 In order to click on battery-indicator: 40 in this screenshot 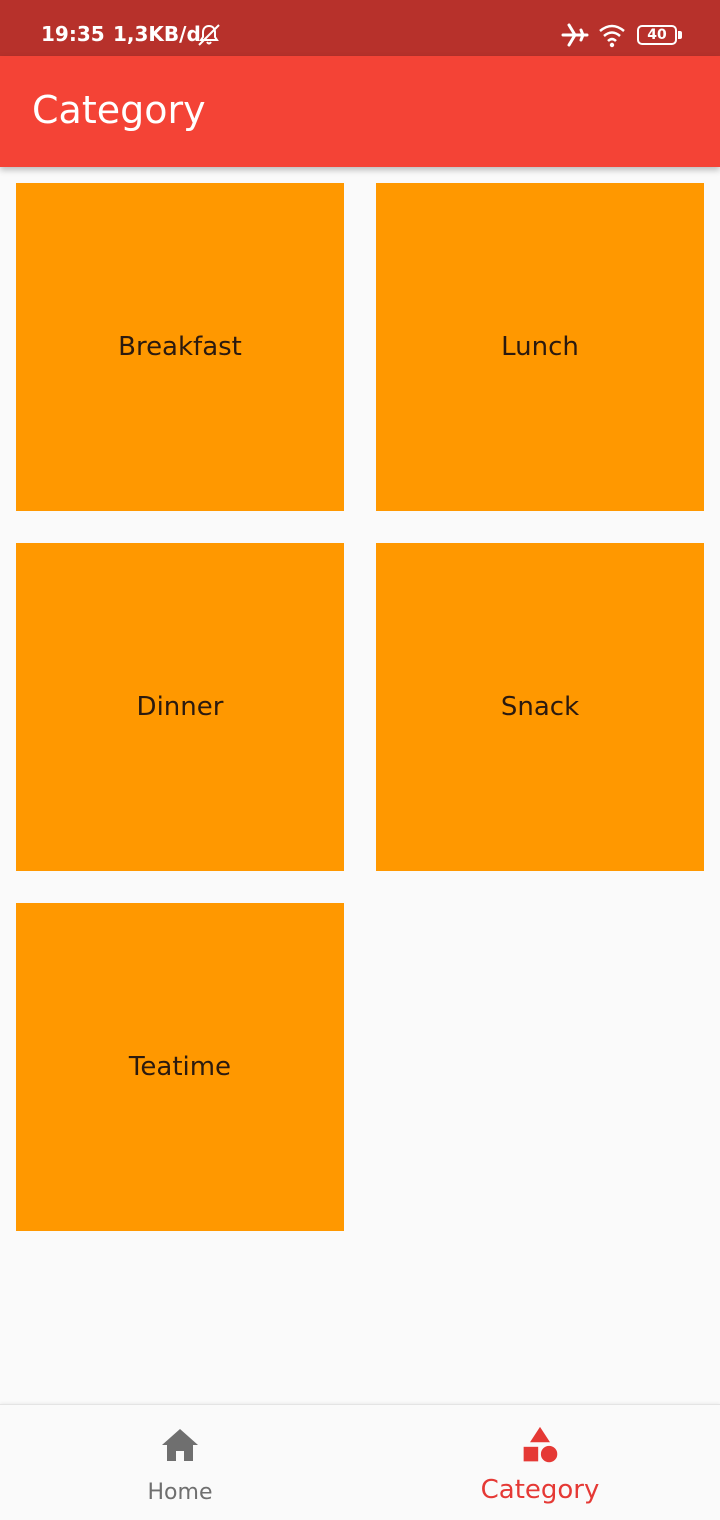, I will do `click(657, 35)`.